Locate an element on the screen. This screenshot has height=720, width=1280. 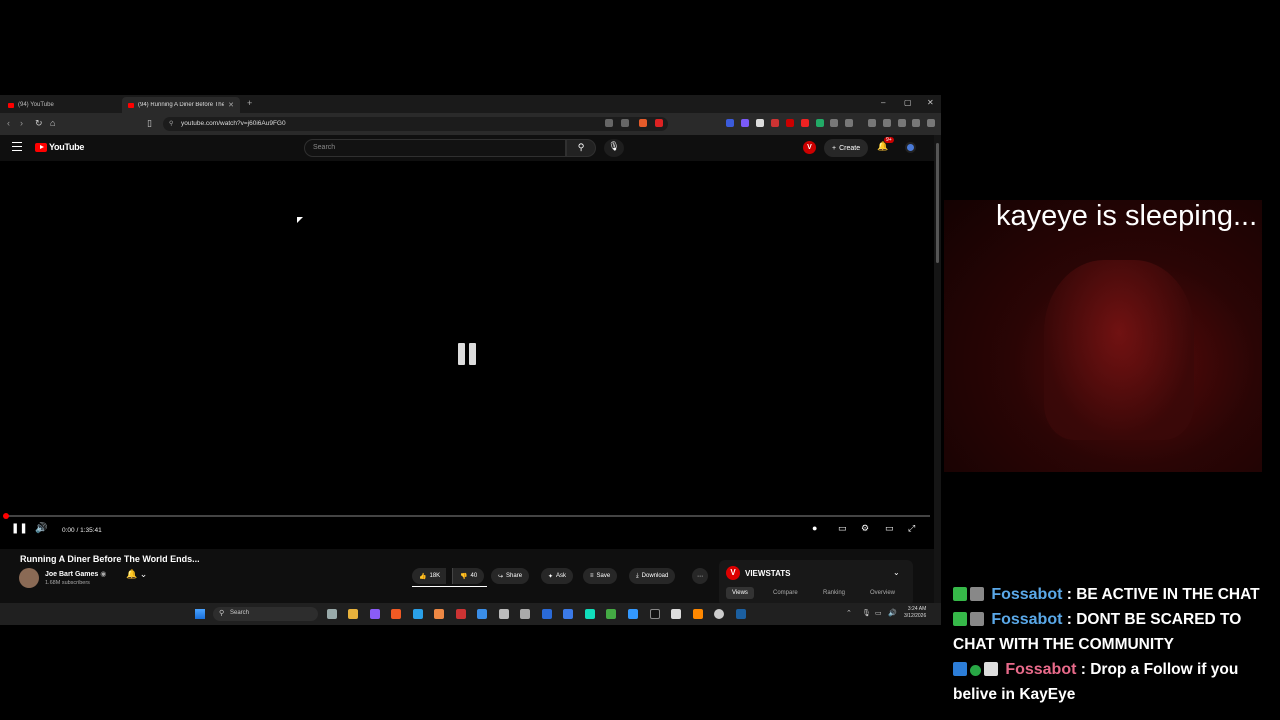
wallet-icon is located at coordinates (887, 123).